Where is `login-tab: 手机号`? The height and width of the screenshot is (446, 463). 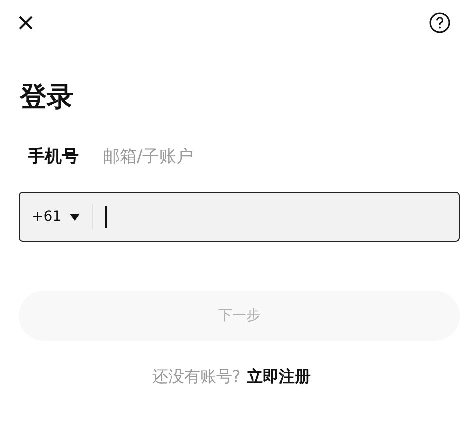
login-tab: 手机号 is located at coordinates (53, 157).